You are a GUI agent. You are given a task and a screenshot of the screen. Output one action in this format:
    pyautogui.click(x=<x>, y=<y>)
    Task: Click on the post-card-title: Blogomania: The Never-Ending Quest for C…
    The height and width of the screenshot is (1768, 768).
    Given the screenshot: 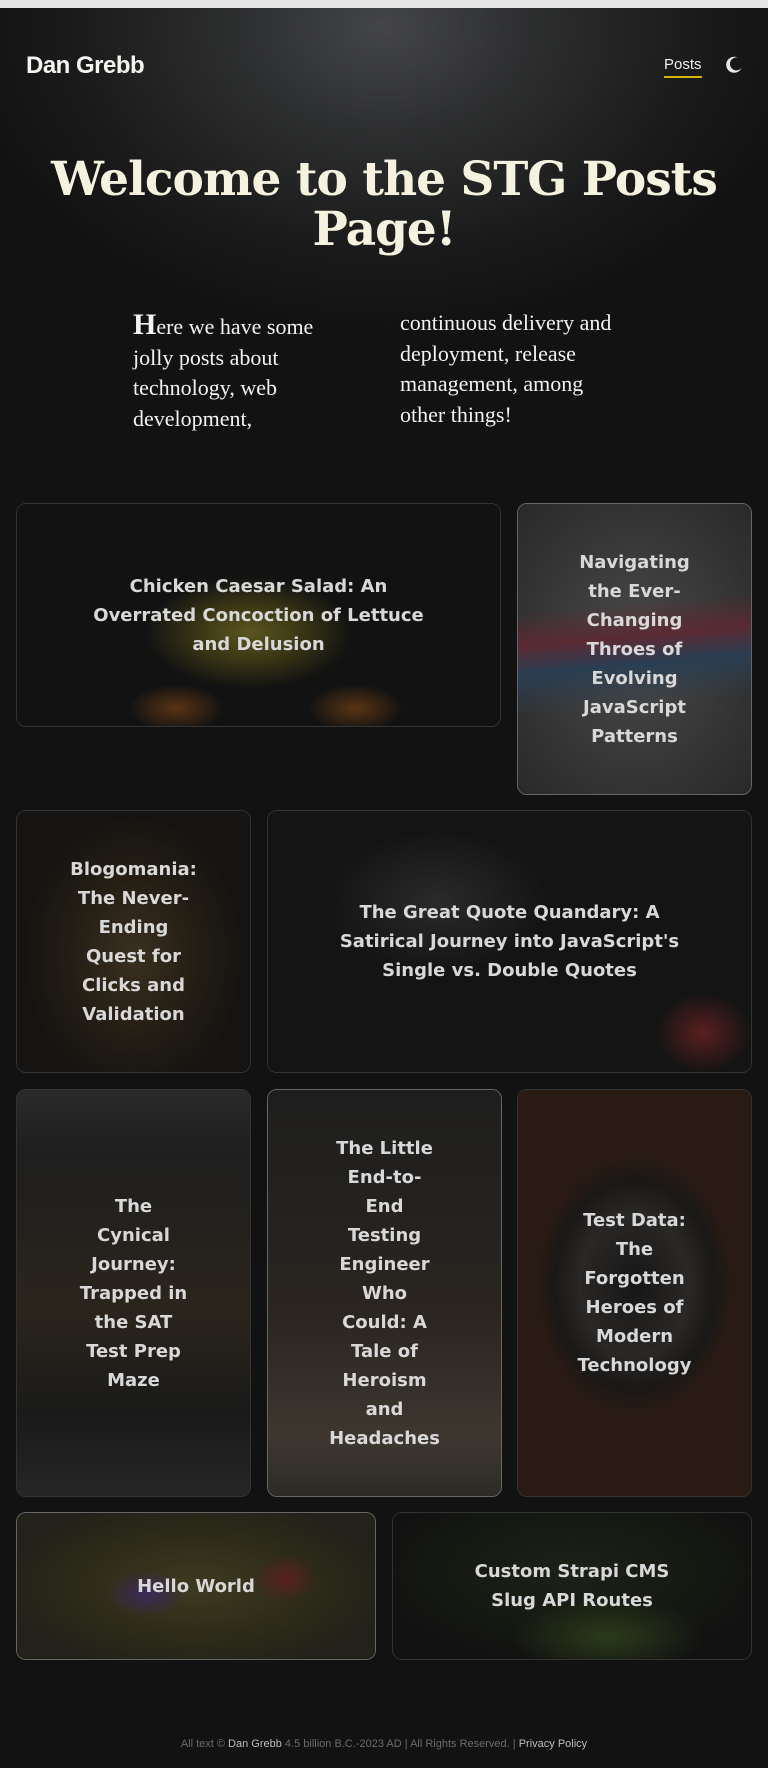 What is the action you would take?
    pyautogui.click(x=133, y=941)
    